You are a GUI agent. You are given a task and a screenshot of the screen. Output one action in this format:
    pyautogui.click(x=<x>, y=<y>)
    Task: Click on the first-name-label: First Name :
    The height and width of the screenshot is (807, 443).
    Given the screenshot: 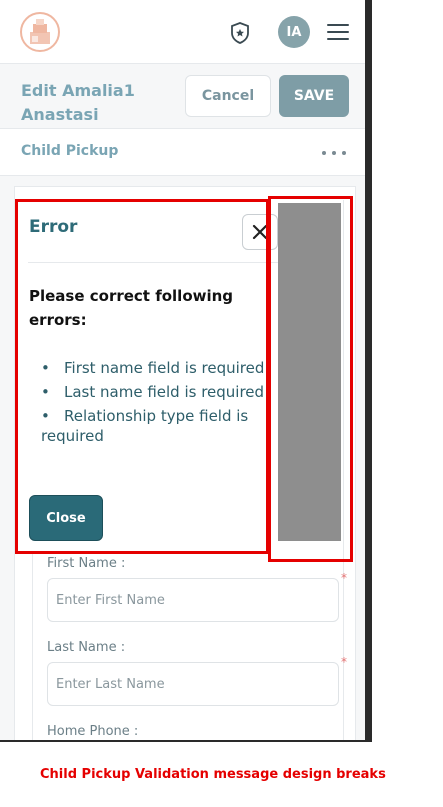 What is the action you would take?
    pyautogui.click(x=86, y=563)
    